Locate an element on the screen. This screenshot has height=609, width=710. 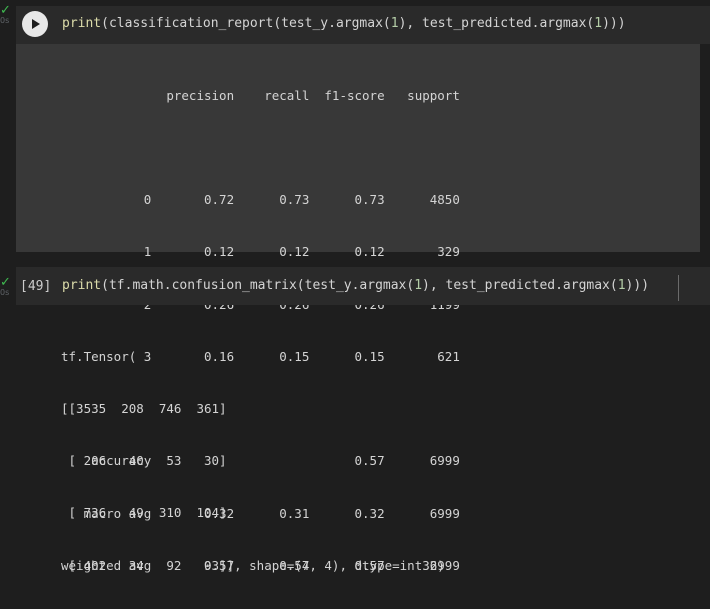
output-line: 0 0.72 0.73 0.73 4850 is located at coordinates (260, 200).